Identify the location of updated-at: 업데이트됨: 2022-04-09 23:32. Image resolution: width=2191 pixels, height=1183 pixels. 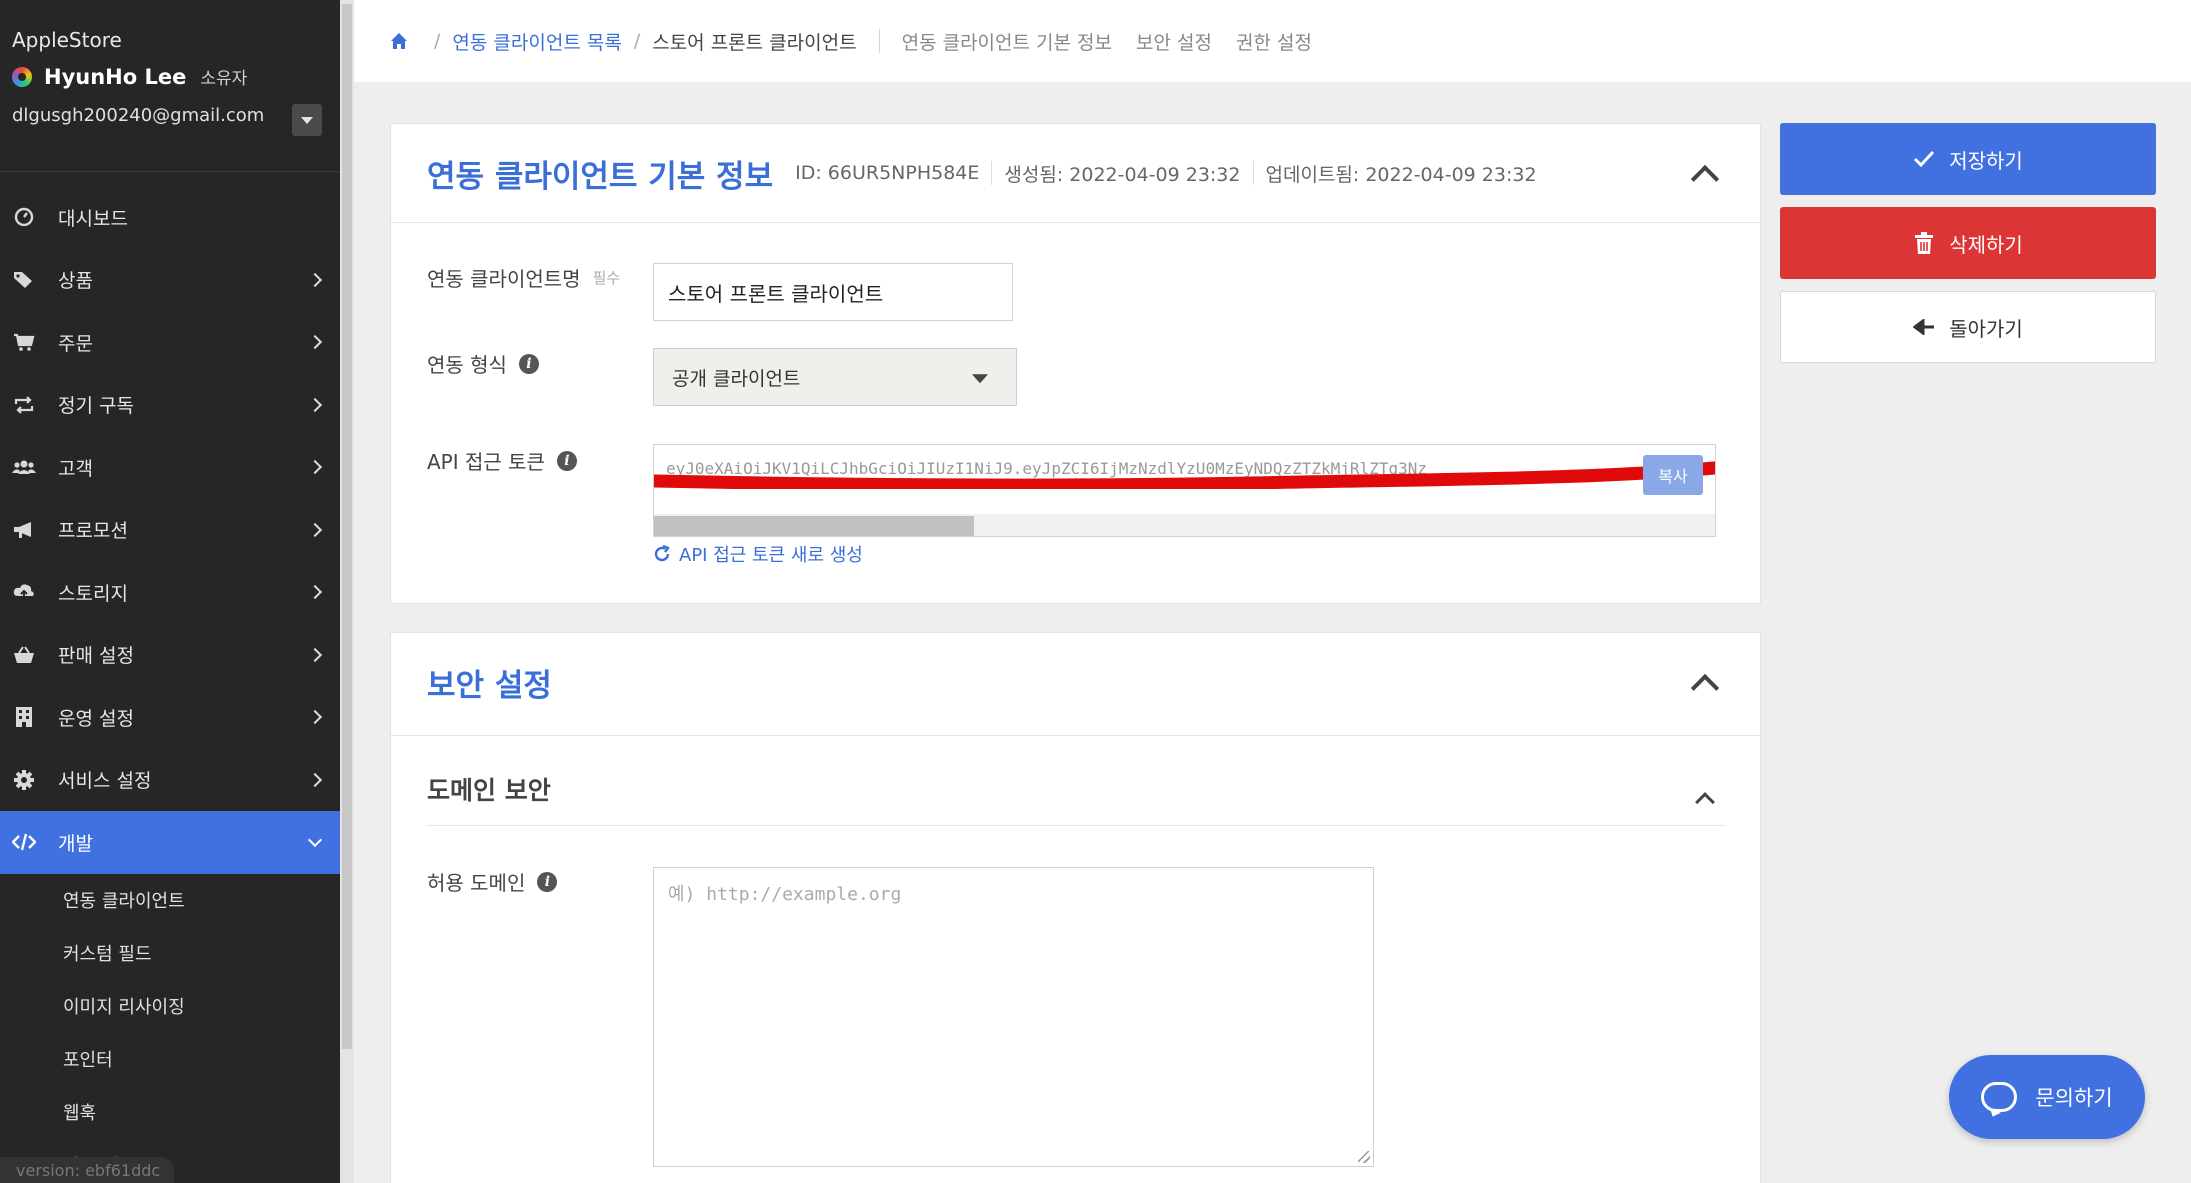
(1401, 174).